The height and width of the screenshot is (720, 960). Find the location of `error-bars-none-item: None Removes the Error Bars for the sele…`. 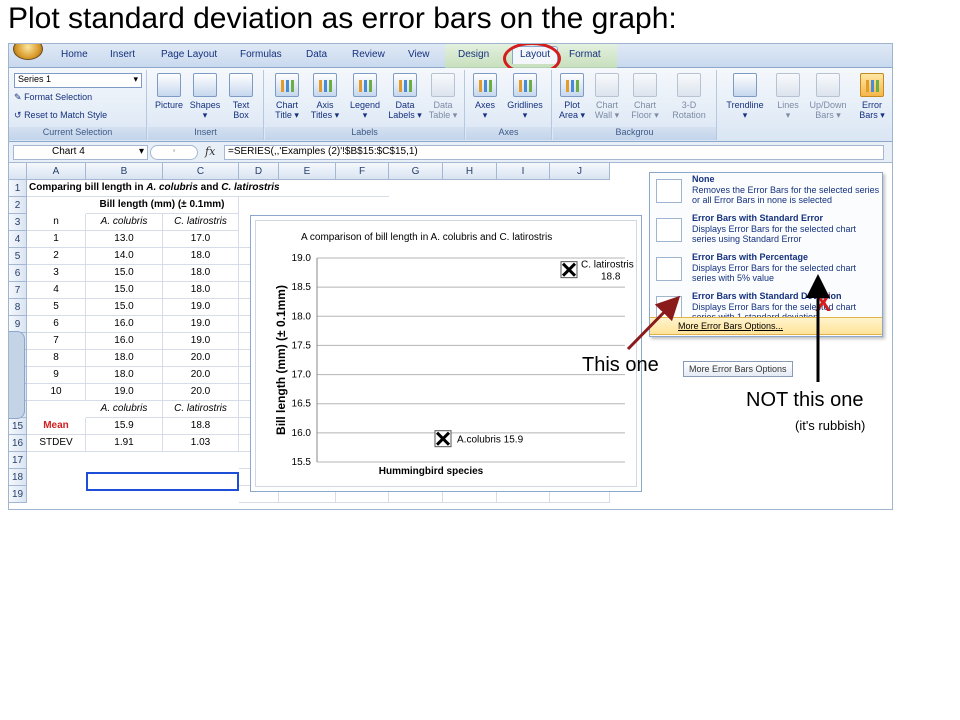

error-bars-none-item: None Removes the Error Bars for the sele… is located at coordinates (766, 192).